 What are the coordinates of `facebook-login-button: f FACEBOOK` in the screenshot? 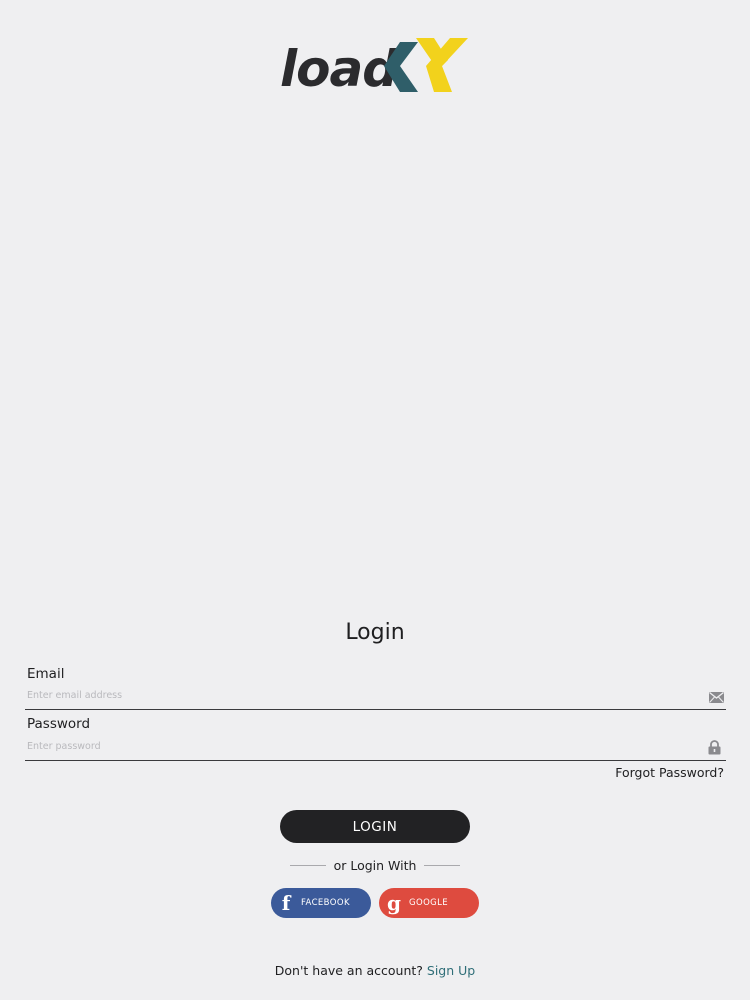 It's located at (321, 903).